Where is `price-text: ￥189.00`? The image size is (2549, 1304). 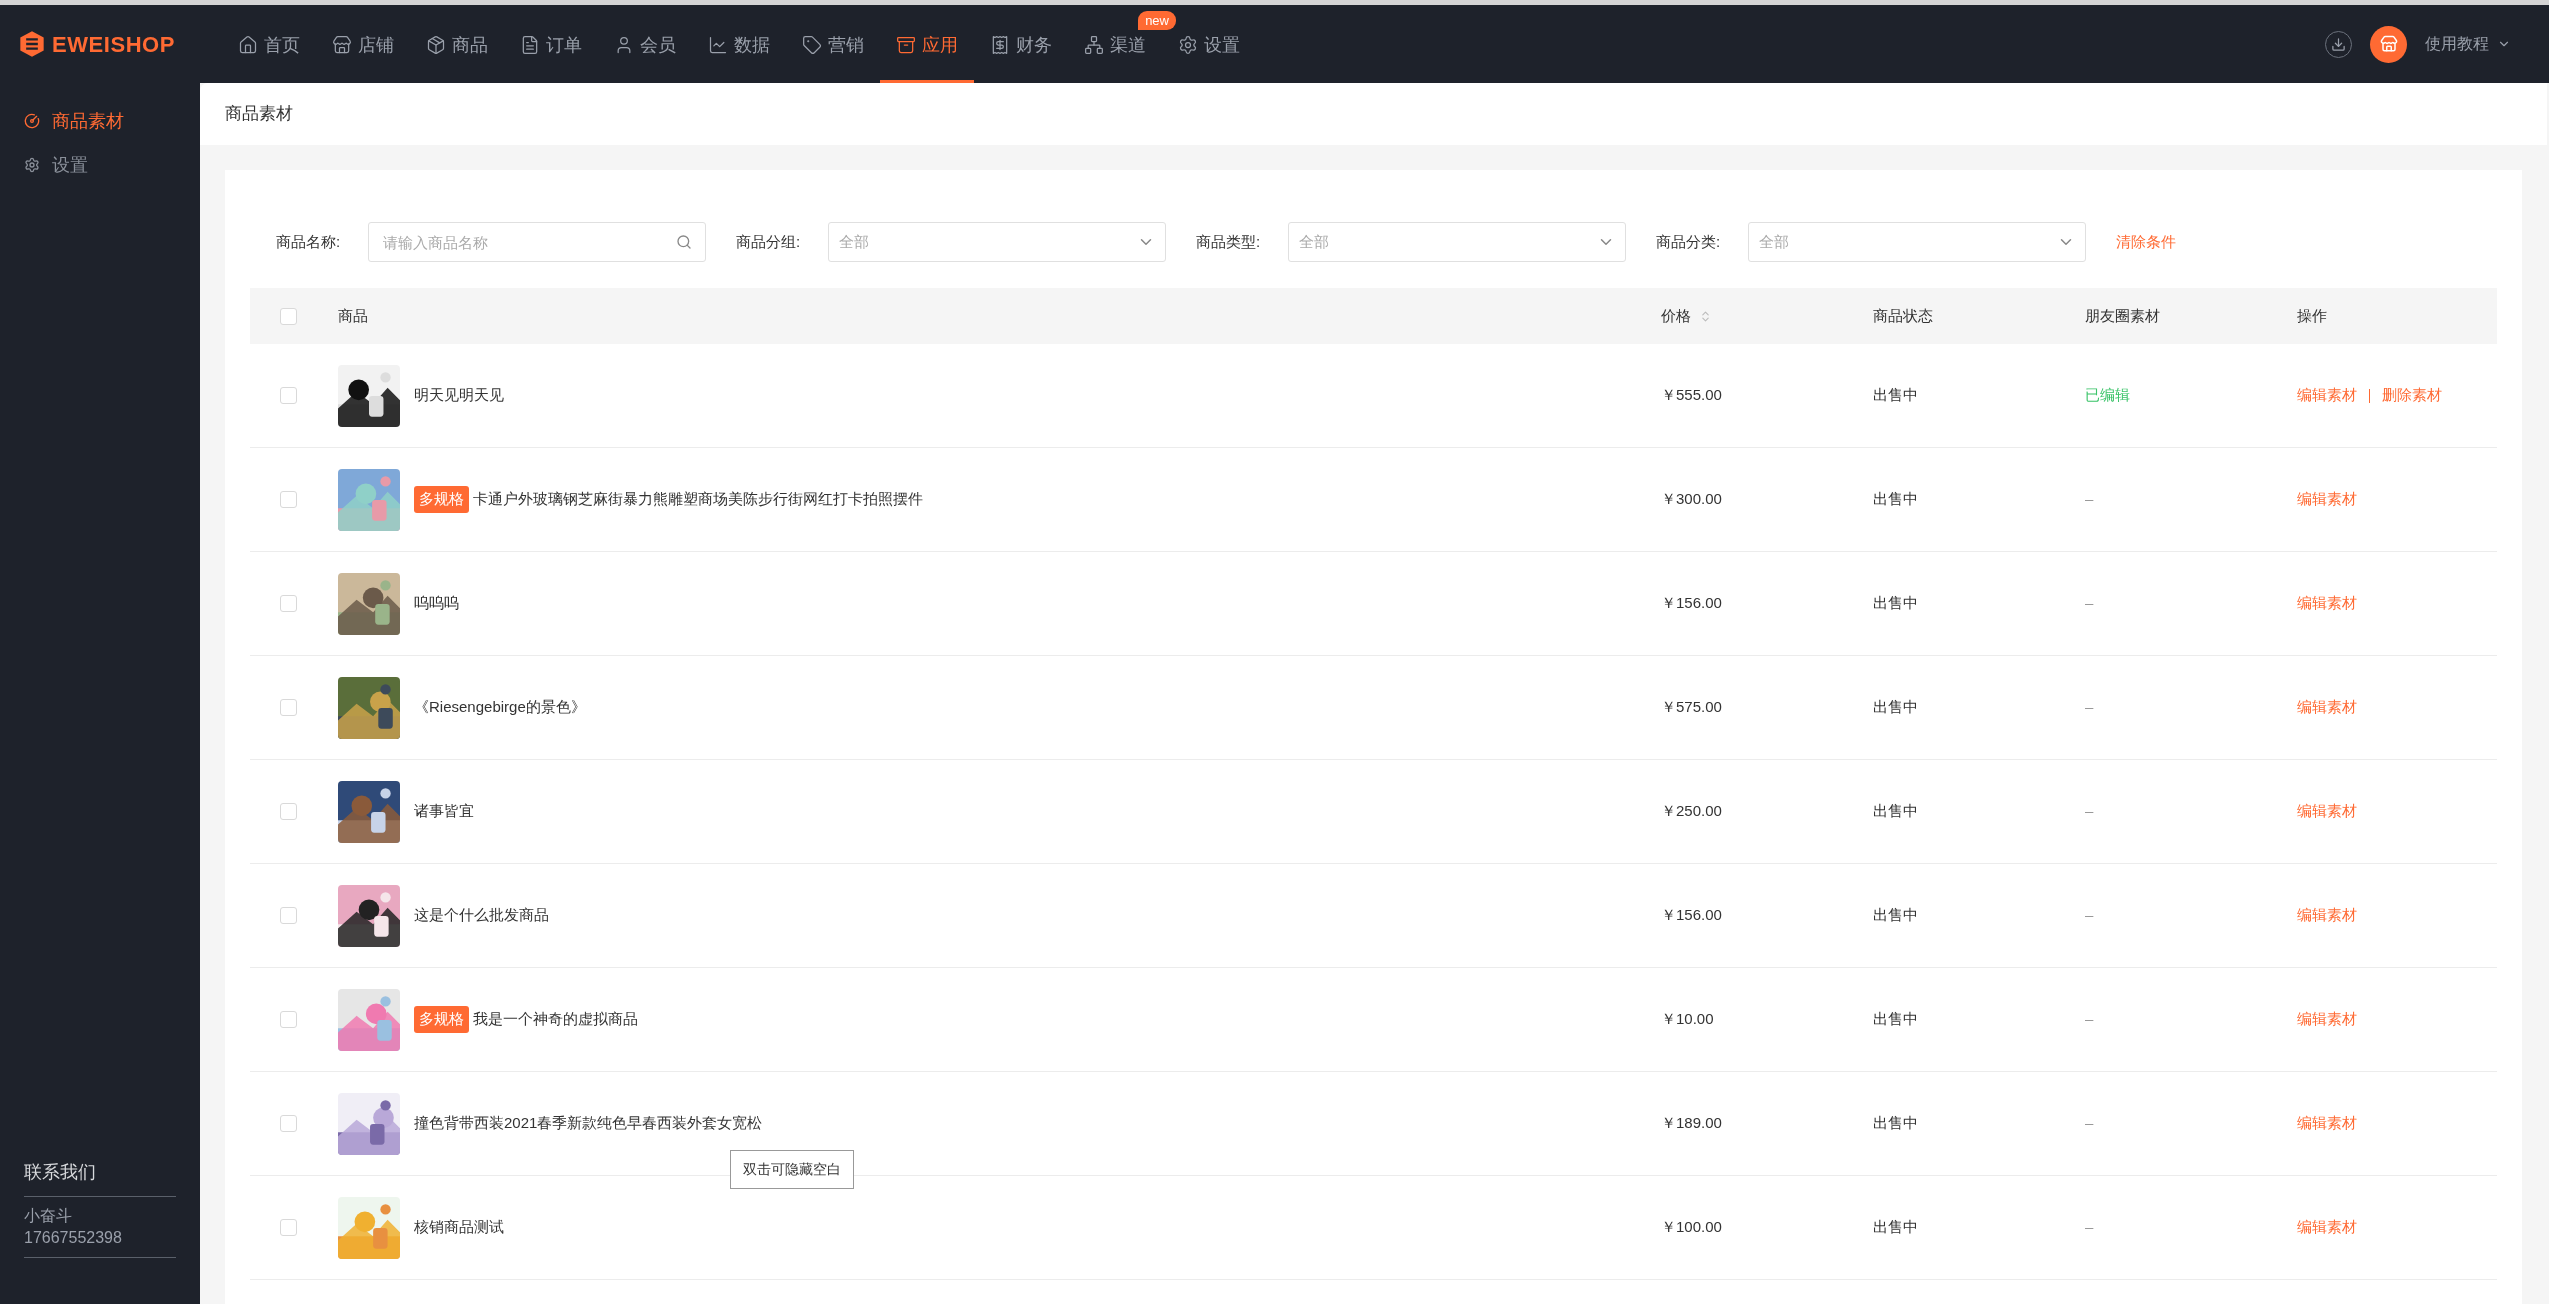
price-text: ￥189.00 is located at coordinates (1691, 1123).